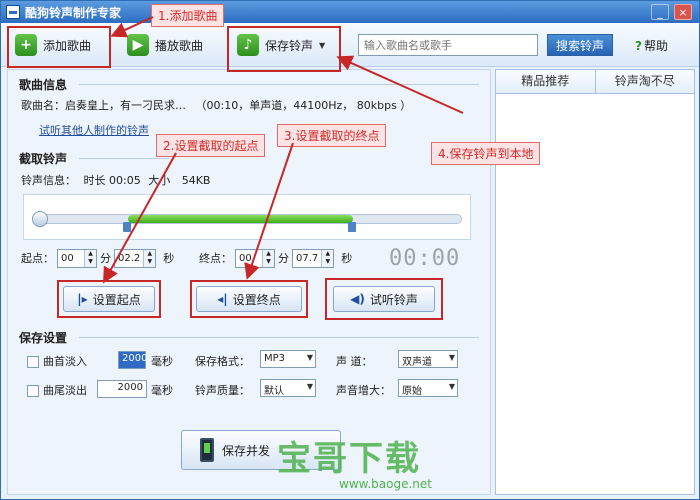  Describe the element at coordinates (43, 159) in the screenshot. I see `capture-heading: 截取铃声` at that location.